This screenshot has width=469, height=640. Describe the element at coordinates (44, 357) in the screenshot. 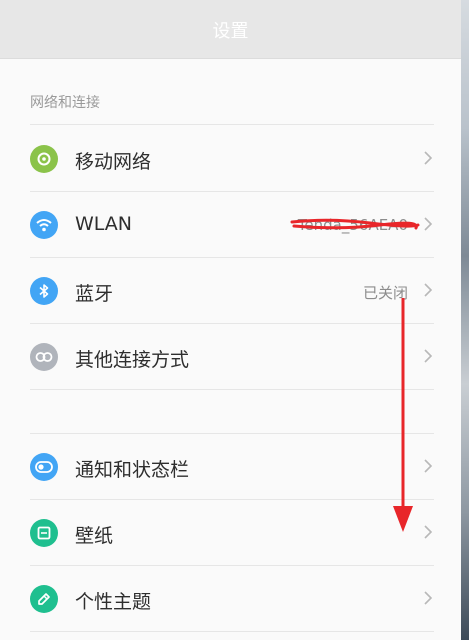

I see `link-icon` at that location.